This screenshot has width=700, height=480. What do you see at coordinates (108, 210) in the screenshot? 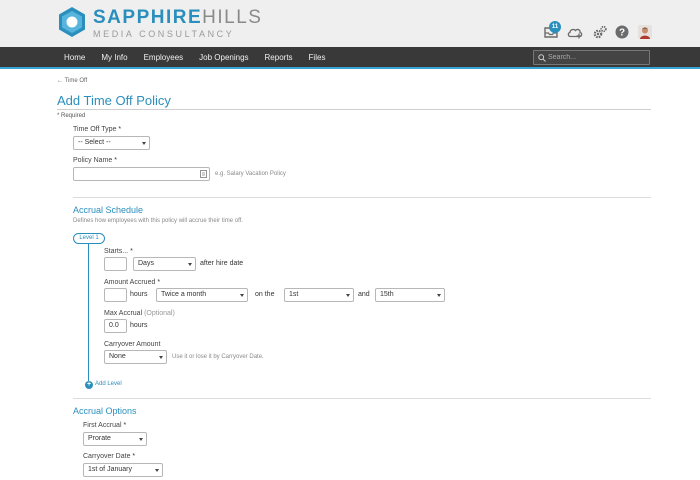
I see `accrual-schedule-title: Accrual Schedule` at bounding box center [108, 210].